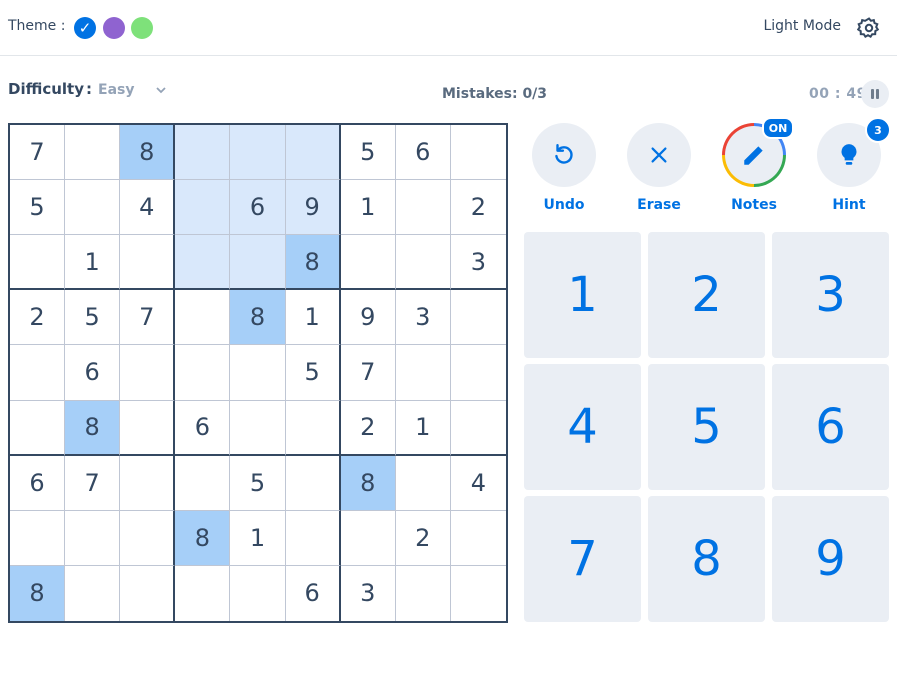 Image resolution: width=897 pixels, height=695 pixels. Describe the element at coordinates (582, 427) in the screenshot. I see `numpad-key-4: 4` at that location.